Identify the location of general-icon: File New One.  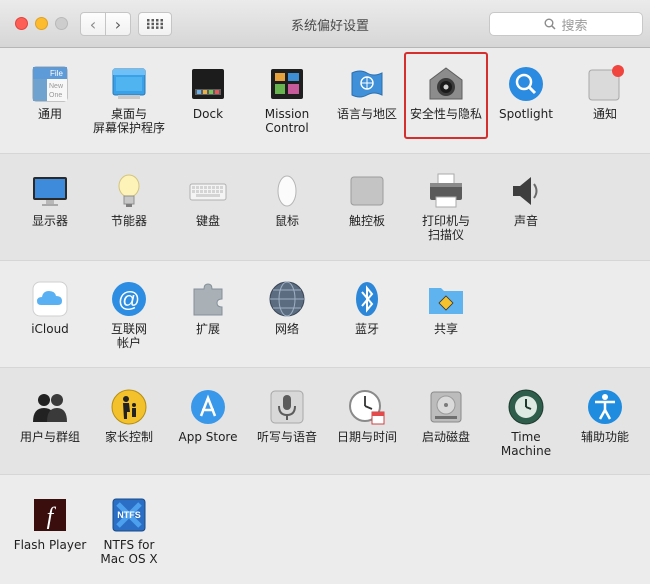
(50, 84).